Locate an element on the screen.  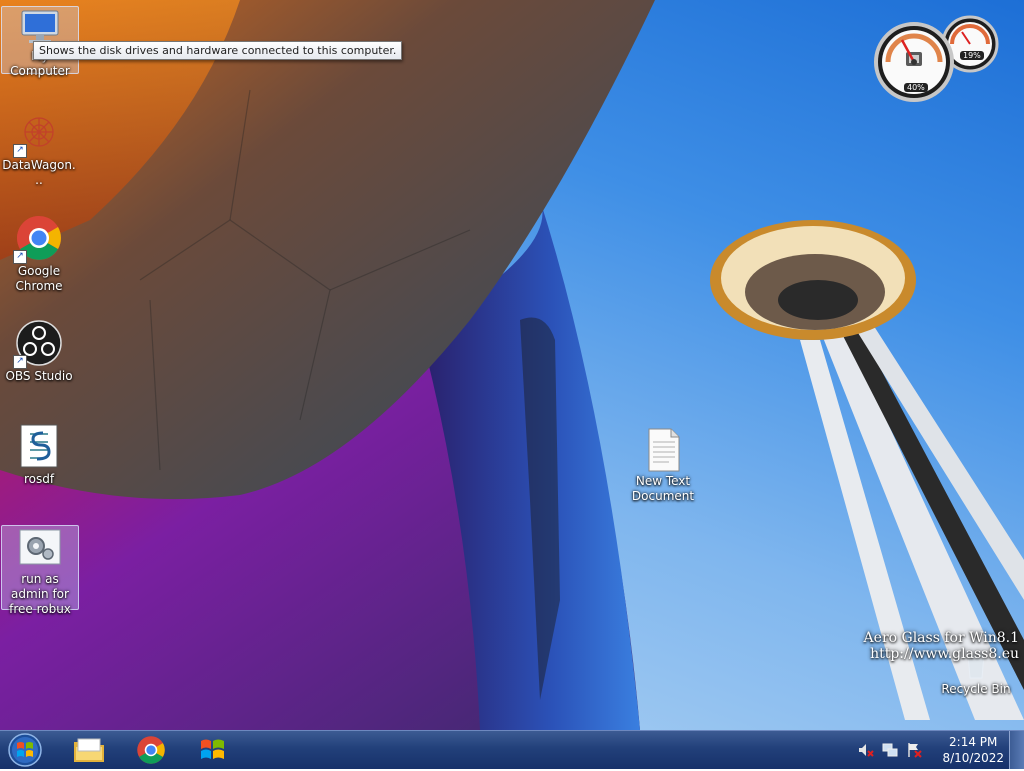
desktop-icon-label: run as admin for free robux is located at coordinates (40, 594).